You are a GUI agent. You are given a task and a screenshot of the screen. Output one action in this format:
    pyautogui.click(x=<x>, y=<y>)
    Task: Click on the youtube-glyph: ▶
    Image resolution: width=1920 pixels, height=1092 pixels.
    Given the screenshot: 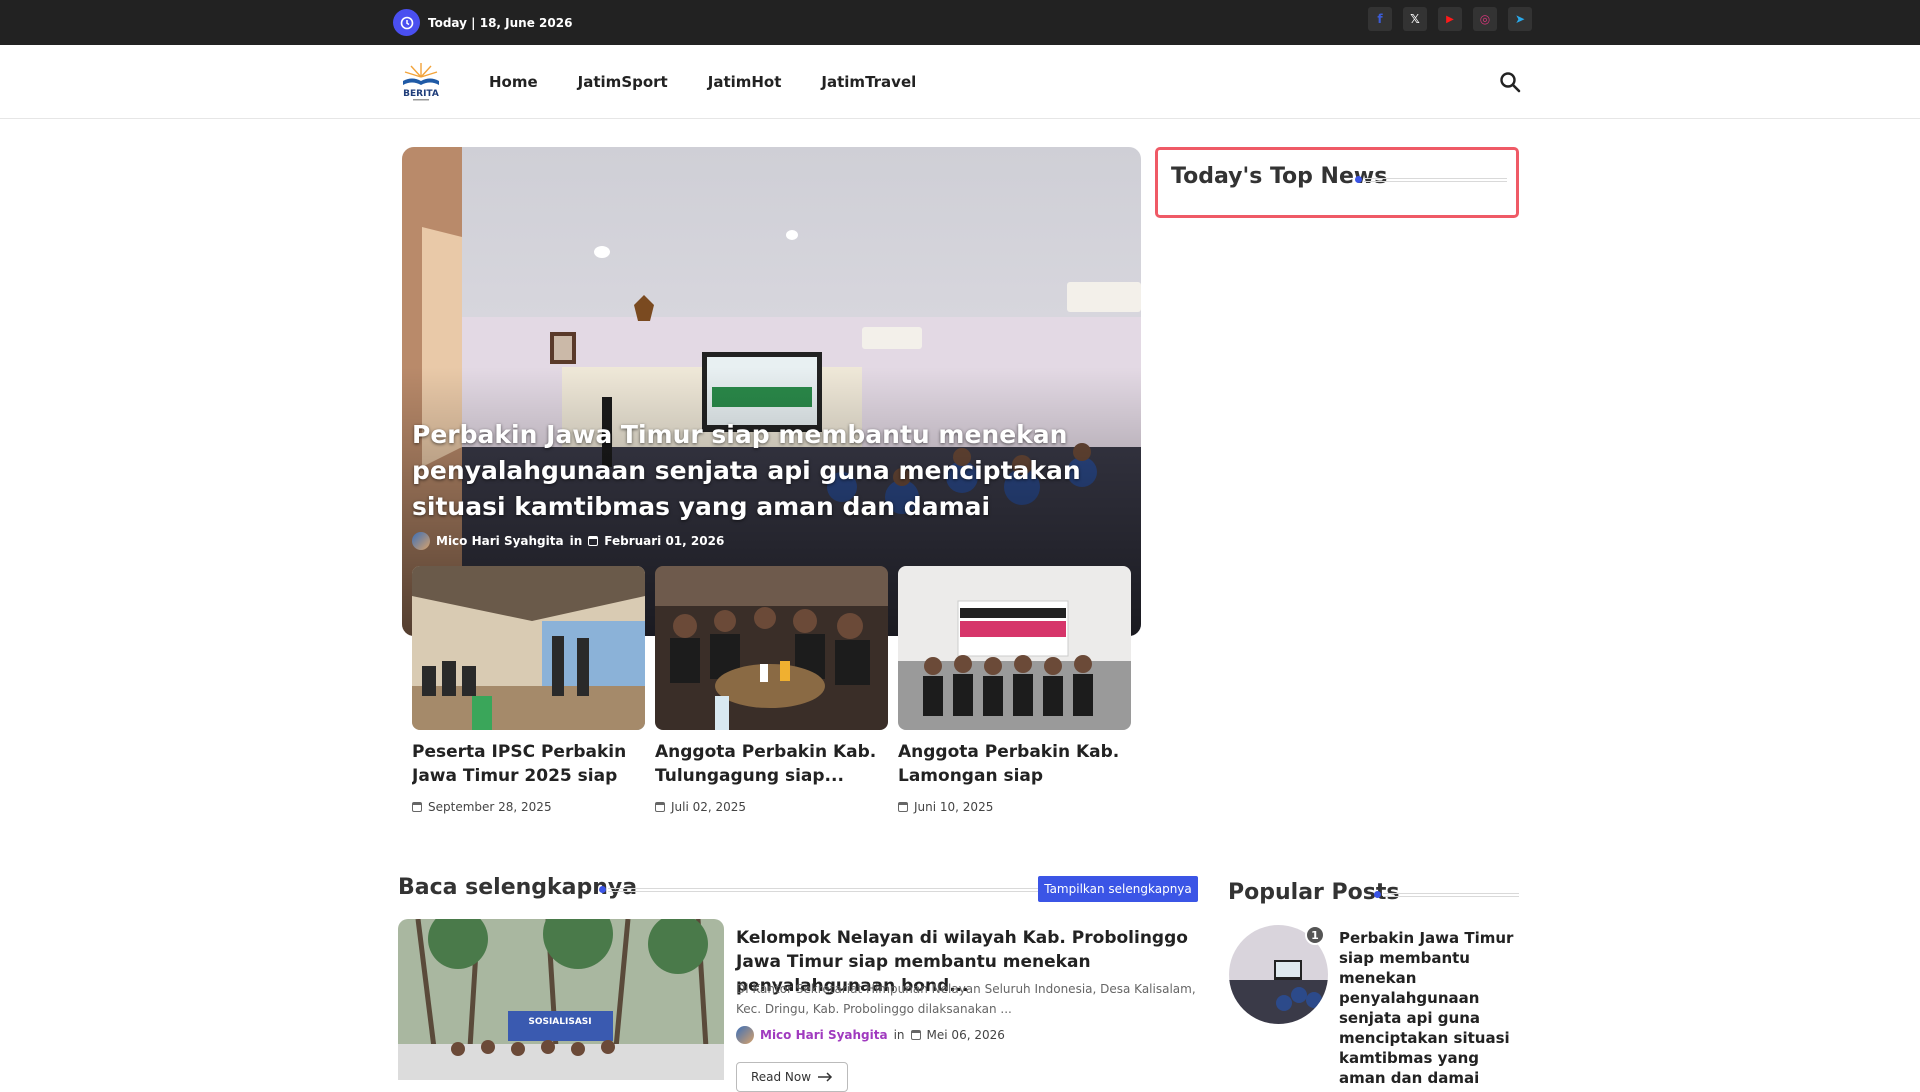 What is the action you would take?
    pyautogui.click(x=1450, y=19)
    